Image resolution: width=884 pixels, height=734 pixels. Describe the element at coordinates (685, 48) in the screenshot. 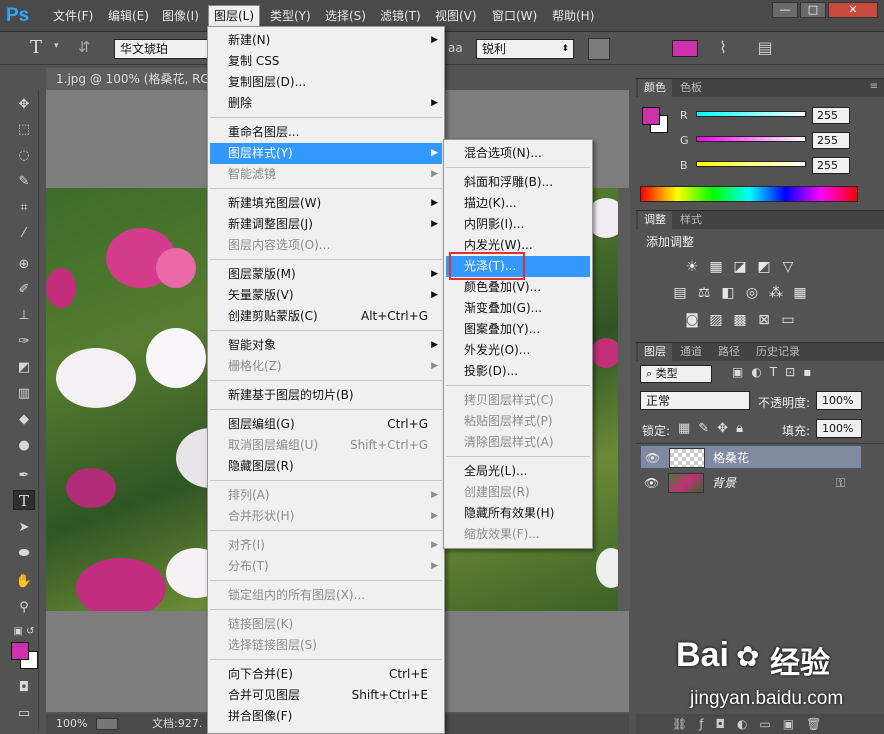

I see `text-color-swatch` at that location.